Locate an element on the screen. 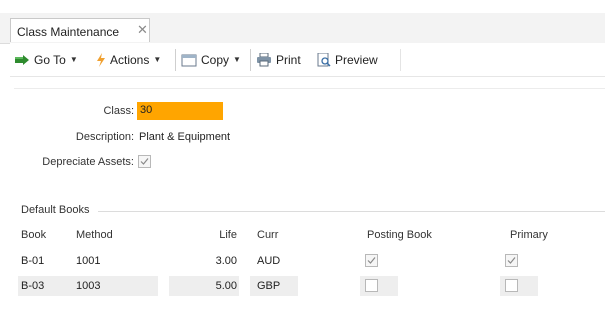  depreciate-assets-label: Depreciate Assets: is located at coordinates (88, 162).